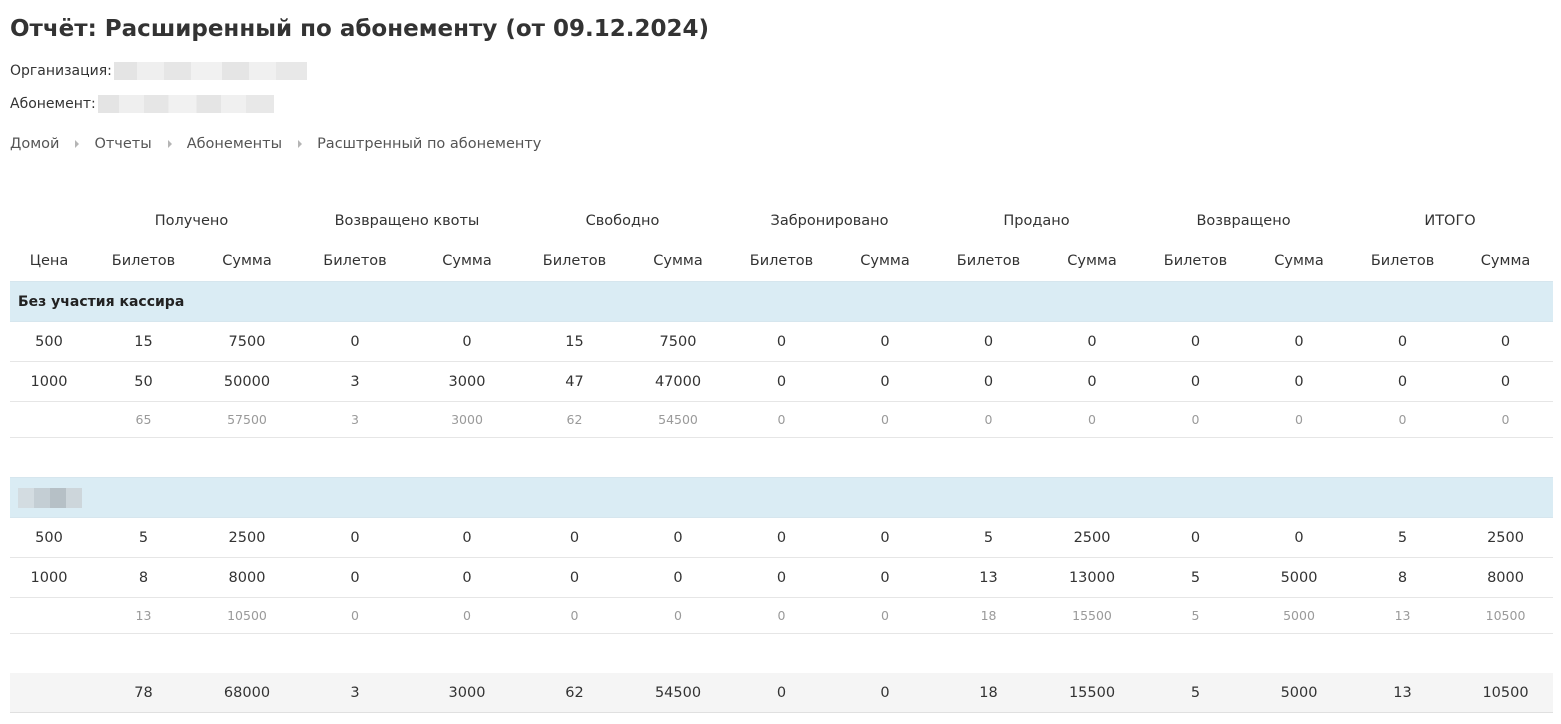 The width and height of the screenshot is (1561, 724). What do you see at coordinates (782, 537) in the screenshot?
I see `table-row: 500 5 2500 0 0 0 0 0 0 5 2500 0 0 5 2500` at bounding box center [782, 537].